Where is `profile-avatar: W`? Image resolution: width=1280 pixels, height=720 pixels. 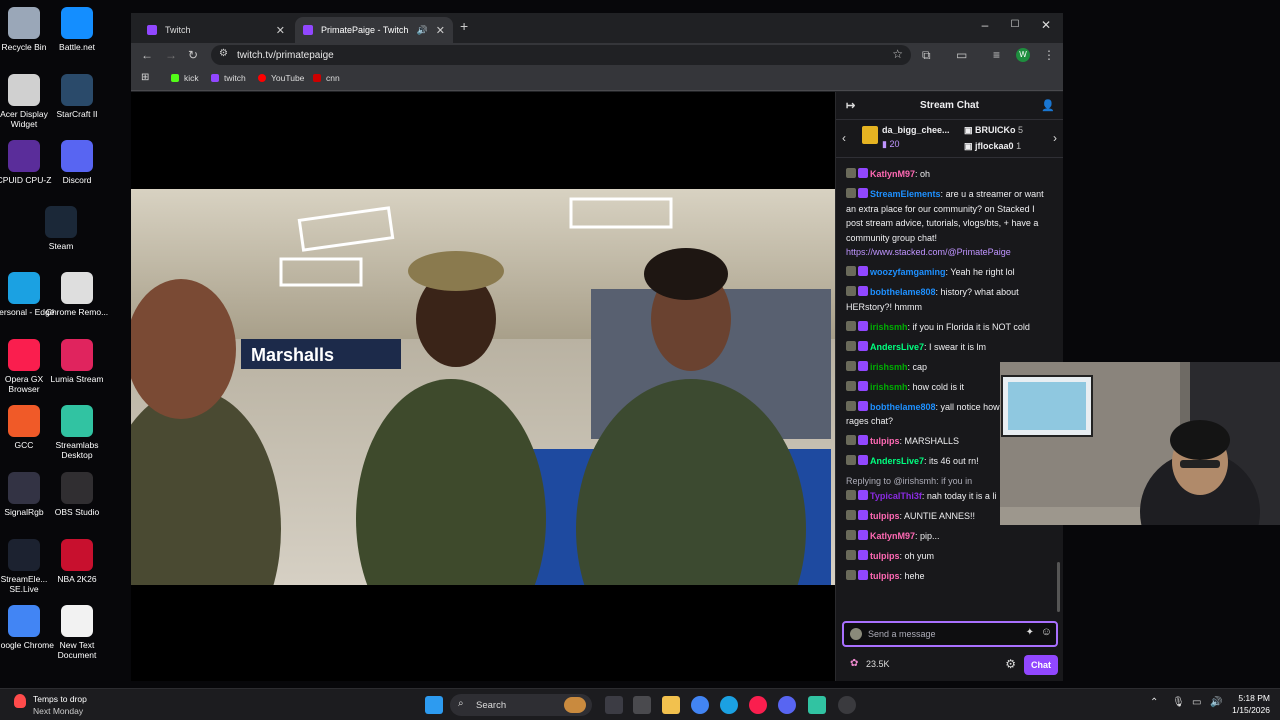 profile-avatar: W is located at coordinates (1023, 55).